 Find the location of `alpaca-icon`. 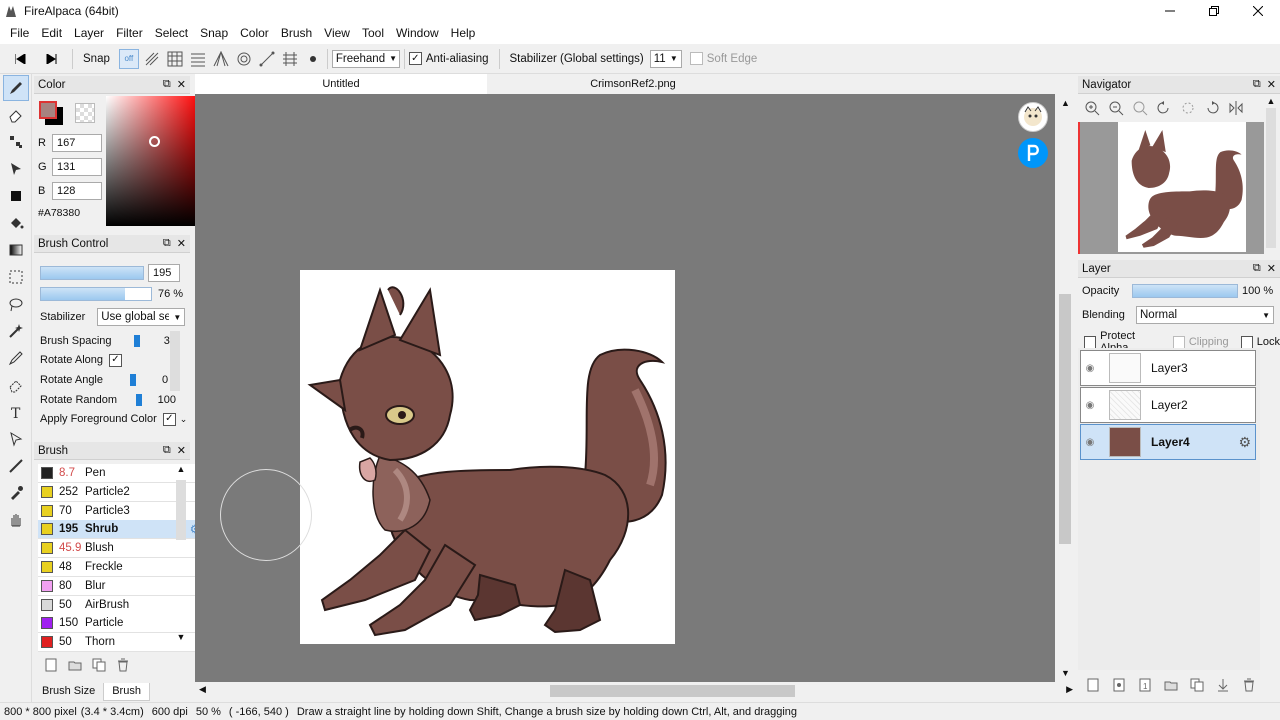

alpaca-icon is located at coordinates (1033, 117).